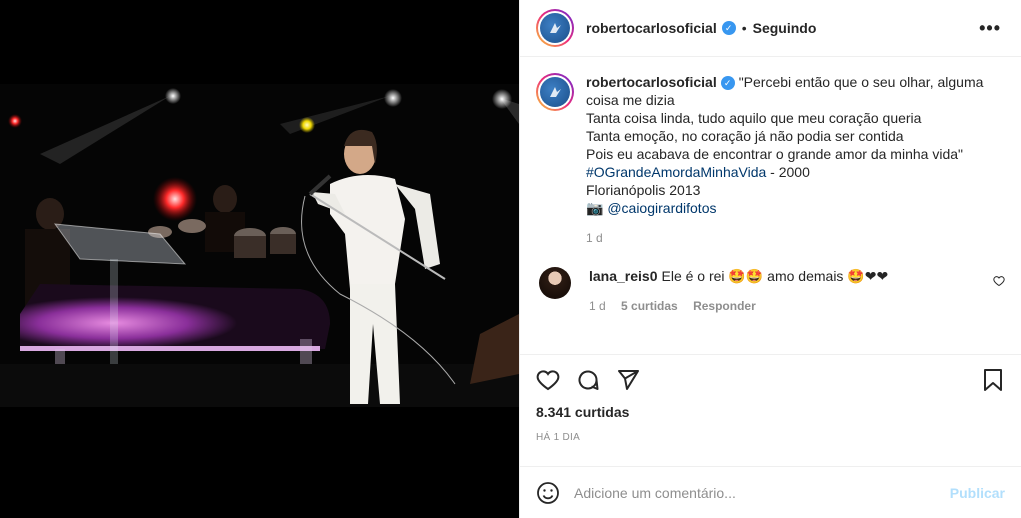  I want to click on post-actions, so click(770, 379).